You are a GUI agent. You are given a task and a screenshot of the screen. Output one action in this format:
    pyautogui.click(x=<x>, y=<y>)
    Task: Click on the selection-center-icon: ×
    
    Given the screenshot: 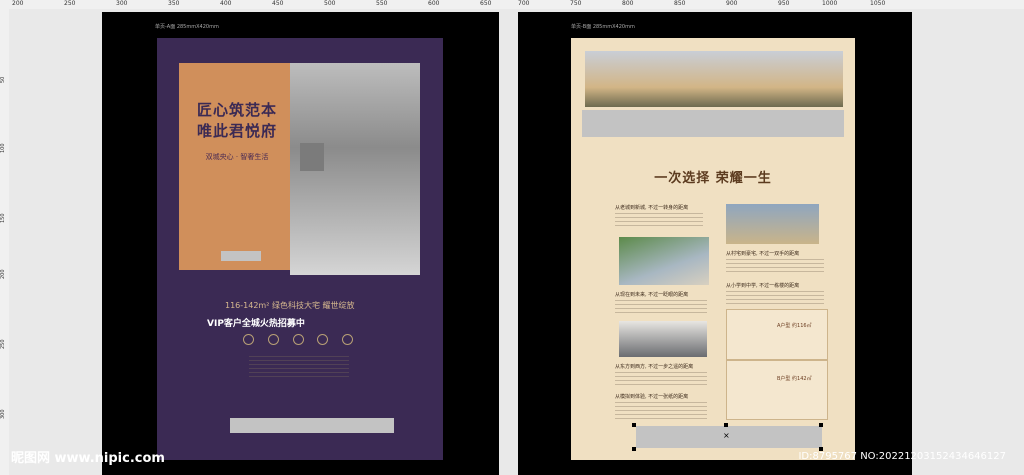 What is the action you would take?
    pyautogui.click(x=726, y=435)
    